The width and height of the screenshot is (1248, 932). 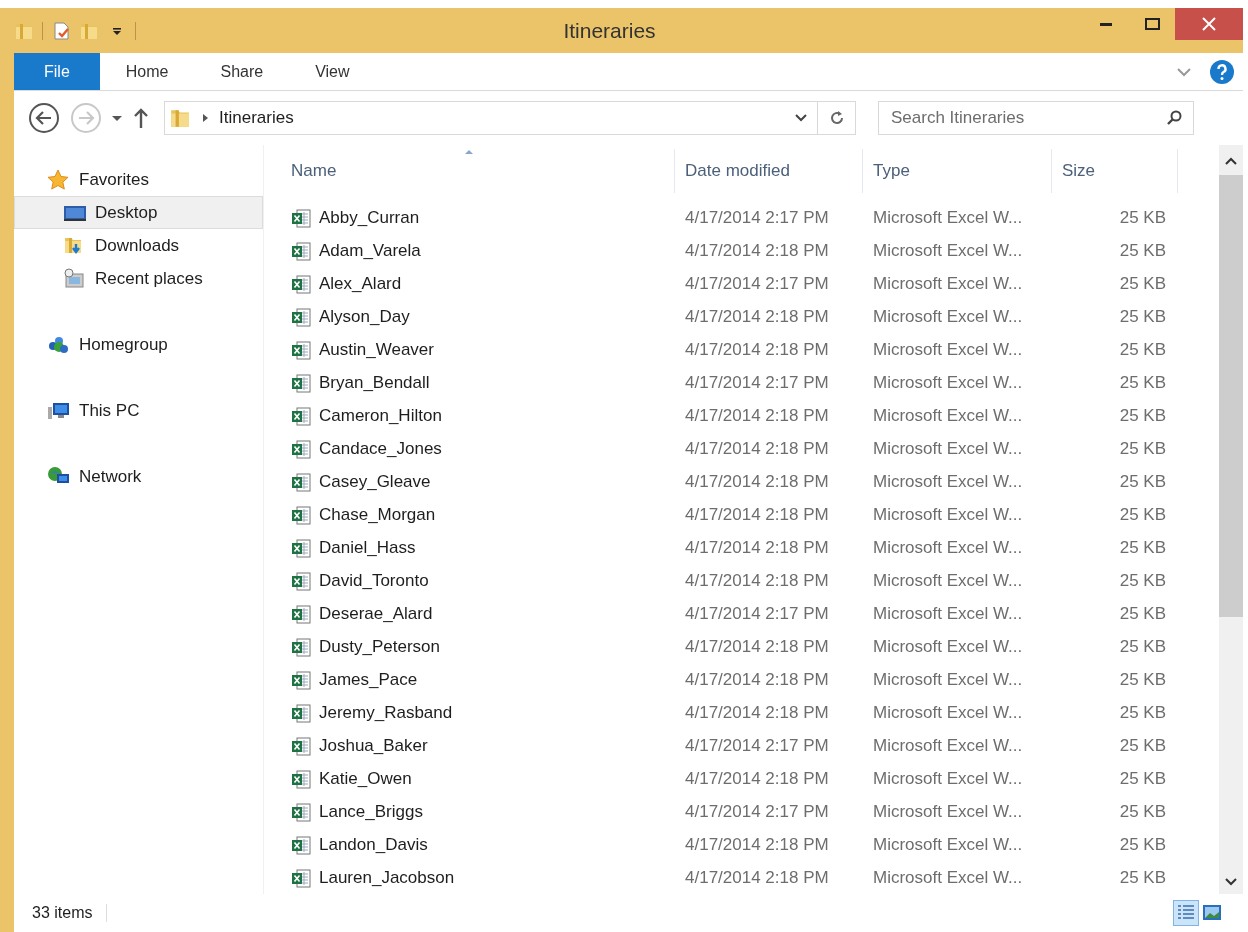 What do you see at coordinates (377, 514) in the screenshot?
I see `file-name: Chase_Morgan` at bounding box center [377, 514].